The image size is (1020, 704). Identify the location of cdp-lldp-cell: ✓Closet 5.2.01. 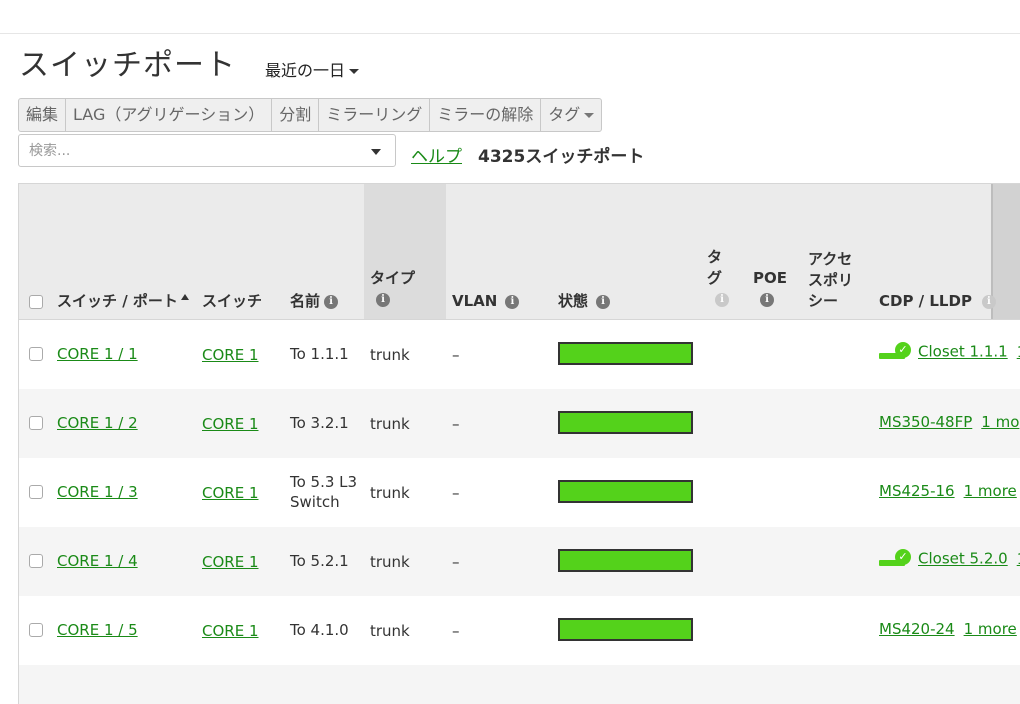
(949, 559).